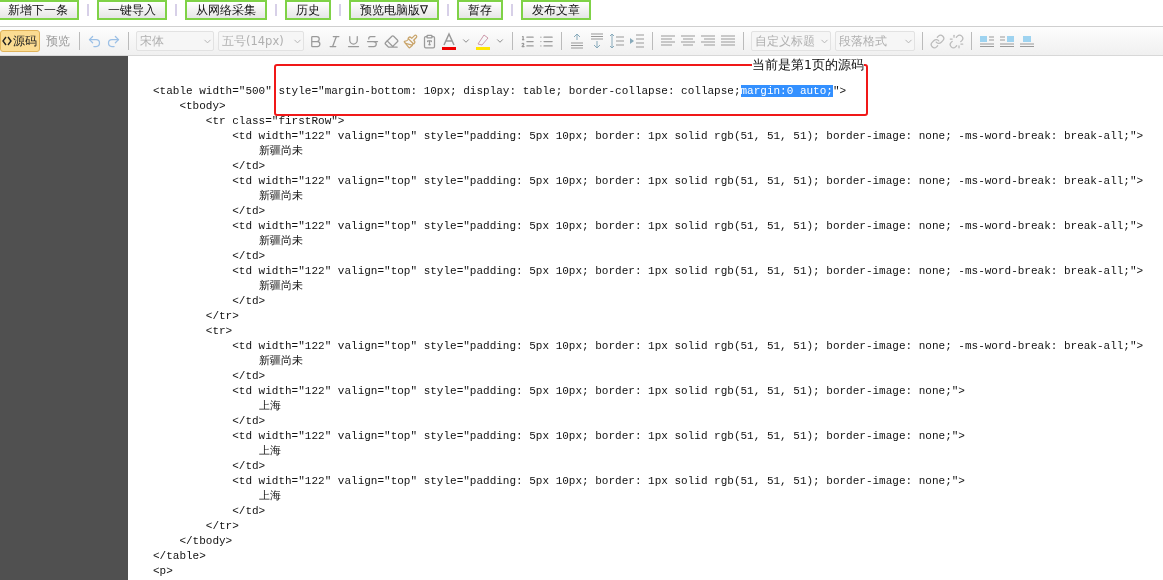 This screenshot has height=580, width=1163. Describe the element at coordinates (39, 10) in the screenshot. I see `action-button: 新增下一条` at that location.